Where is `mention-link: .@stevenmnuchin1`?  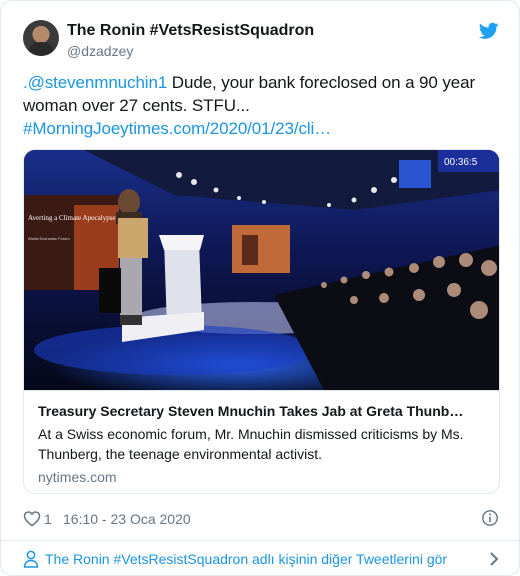 mention-link: .@stevenmnuchin1 is located at coordinates (95, 82).